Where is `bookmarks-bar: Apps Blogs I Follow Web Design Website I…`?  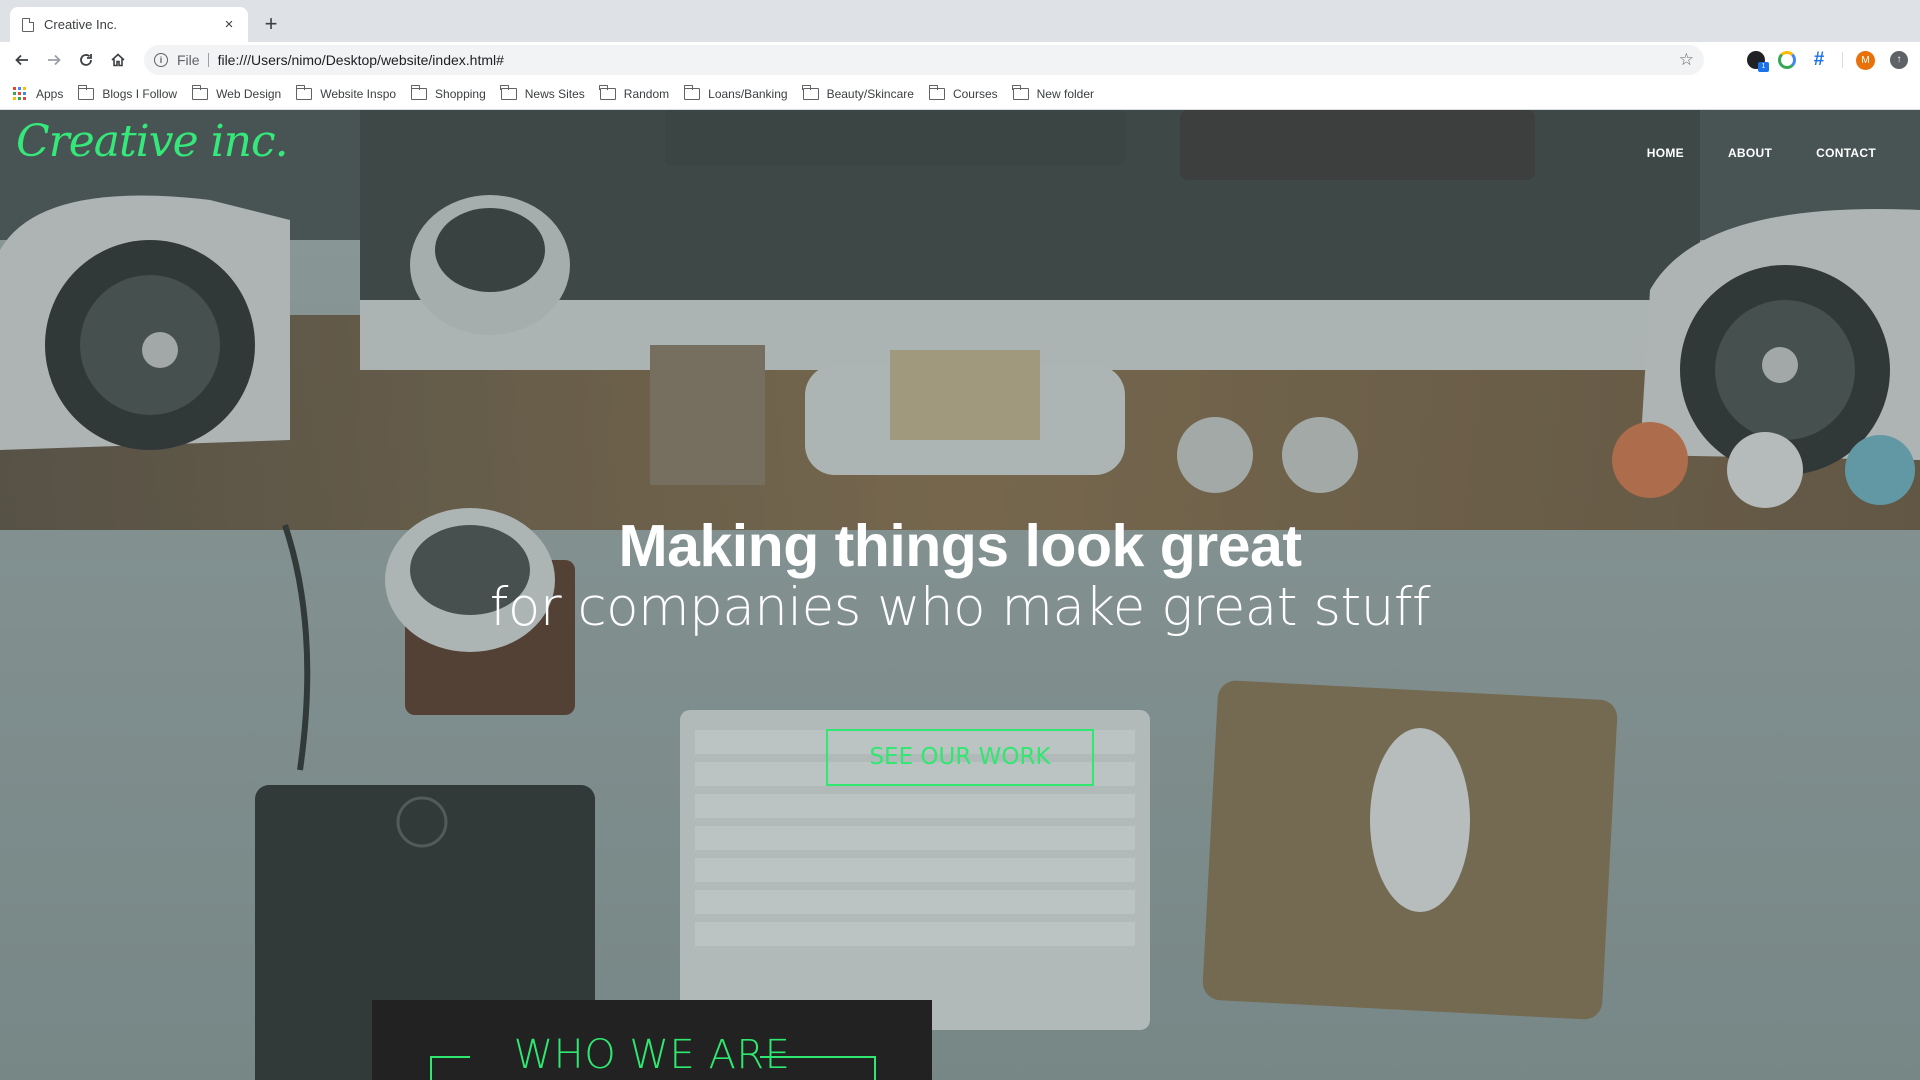 bookmarks-bar: Apps Blogs I Follow Web Design Website I… is located at coordinates (960, 94).